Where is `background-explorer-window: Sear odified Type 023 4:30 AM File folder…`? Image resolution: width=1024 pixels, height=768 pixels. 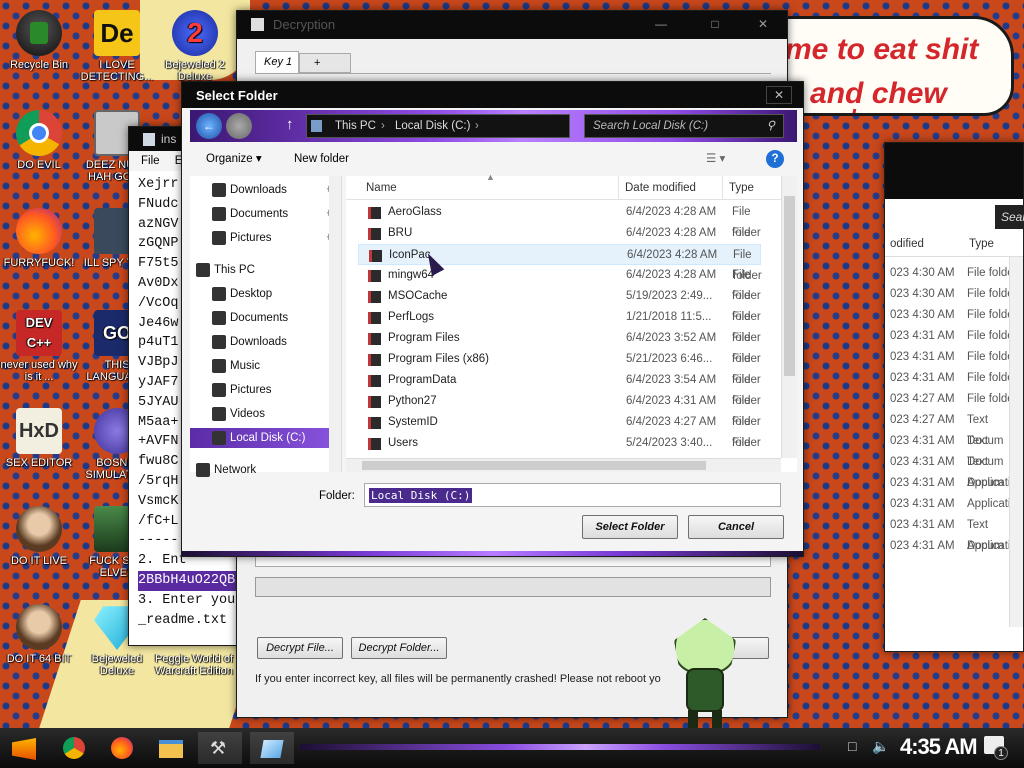 background-explorer-window: Sear odified Type 023 4:30 AM File folder… is located at coordinates (954, 397).